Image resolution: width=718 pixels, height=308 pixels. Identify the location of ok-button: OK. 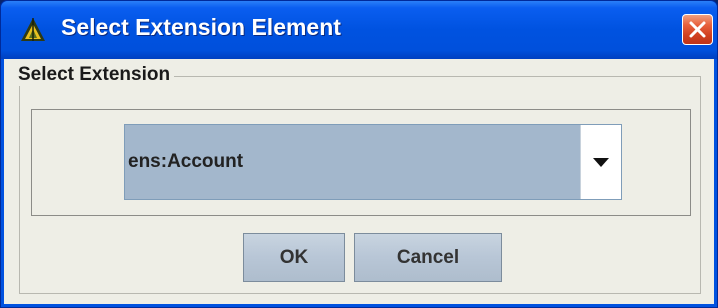
(294, 257).